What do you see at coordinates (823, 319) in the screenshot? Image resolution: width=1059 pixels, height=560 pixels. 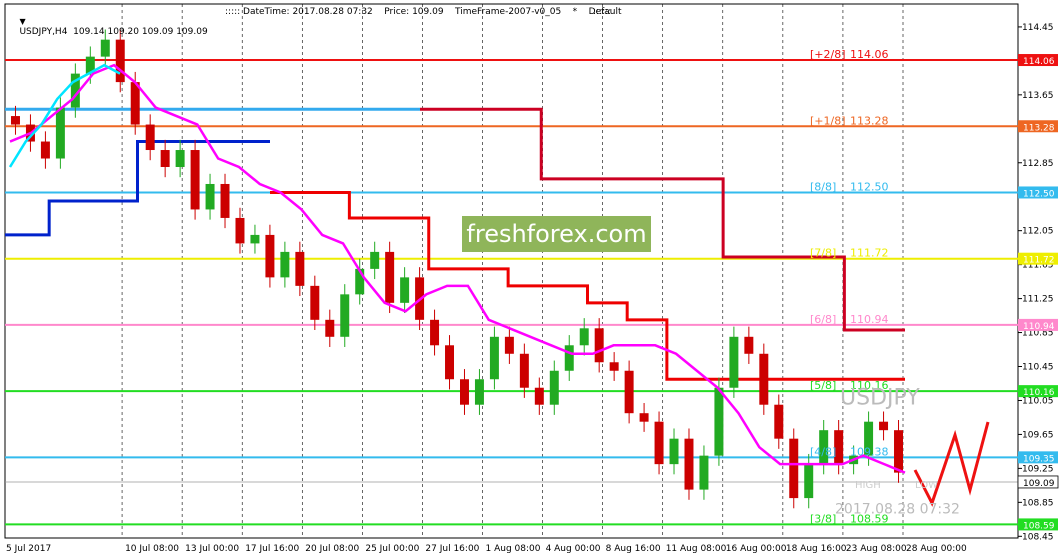 I see `murrey-level-label: [6/8]` at bounding box center [823, 319].